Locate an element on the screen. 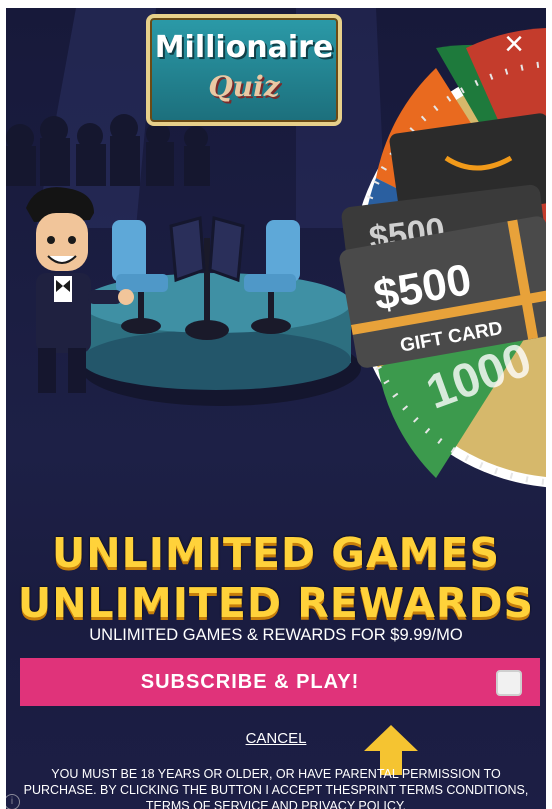 The width and height of the screenshot is (552, 809). logo-line-1: Millionaire is located at coordinates (244, 47).